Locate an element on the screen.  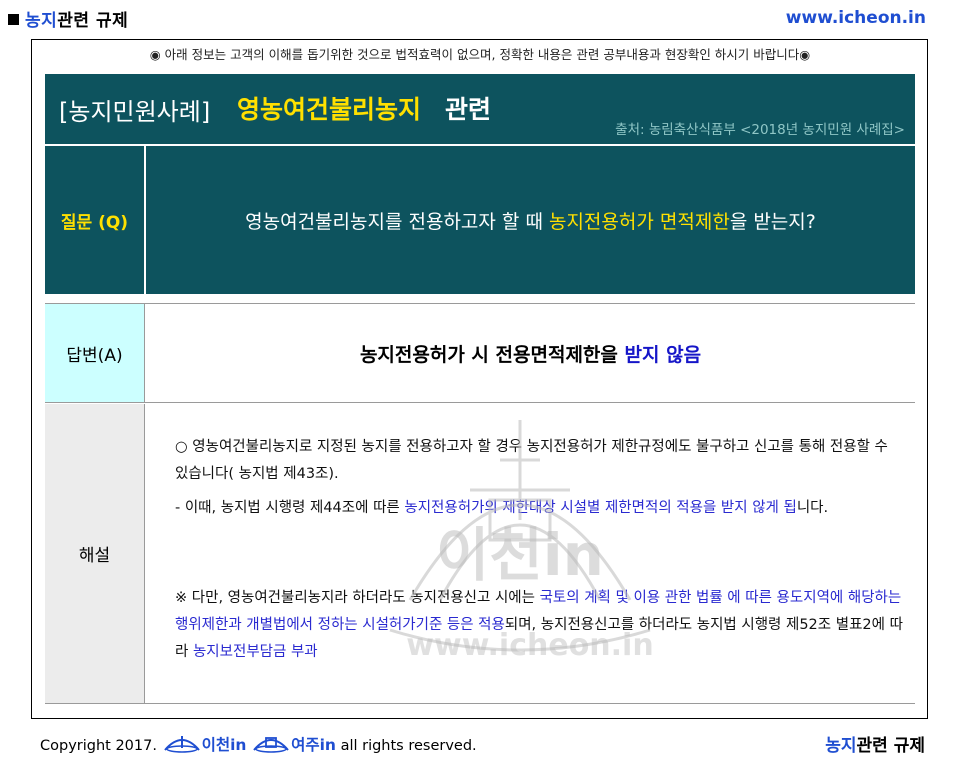
banner-suffix: 관련 is located at coordinates (468, 109).